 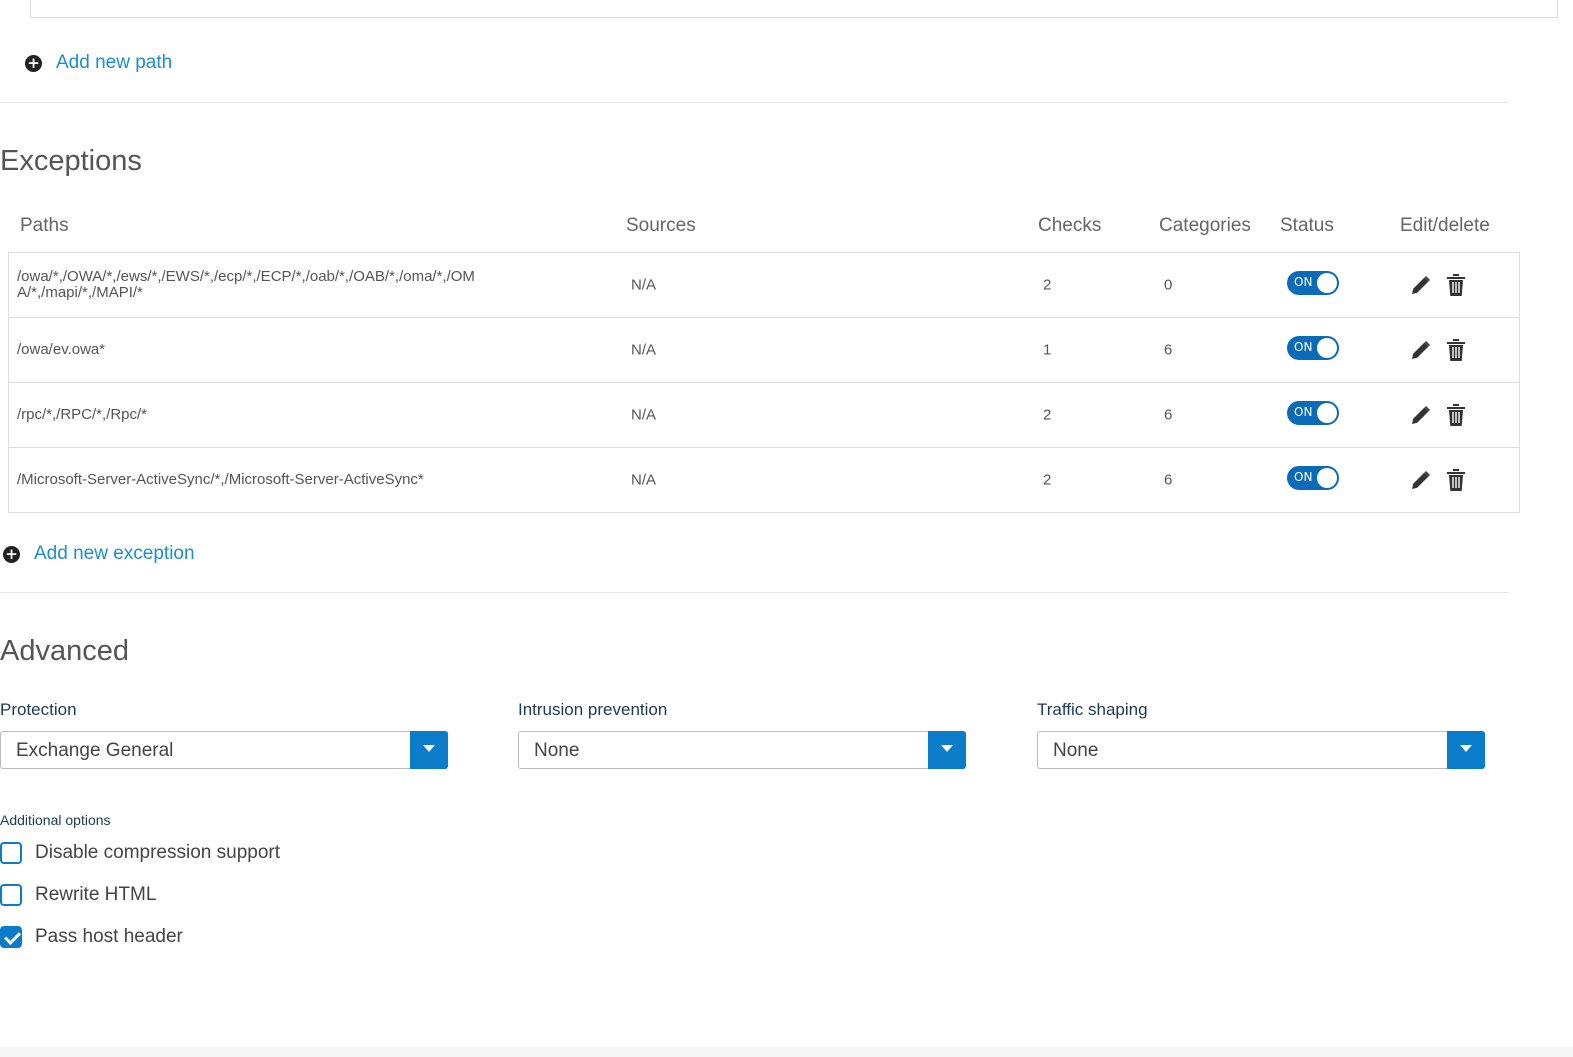 What do you see at coordinates (1092, 709) in the screenshot?
I see `traffic-shaping-label: Traffic shaping` at bounding box center [1092, 709].